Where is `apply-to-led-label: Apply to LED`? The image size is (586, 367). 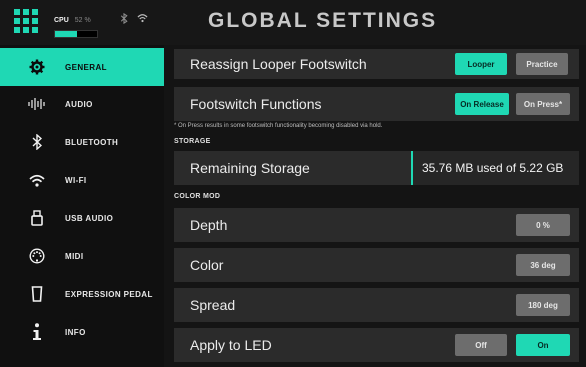
apply-to-led-label: Apply to LED is located at coordinates (231, 345).